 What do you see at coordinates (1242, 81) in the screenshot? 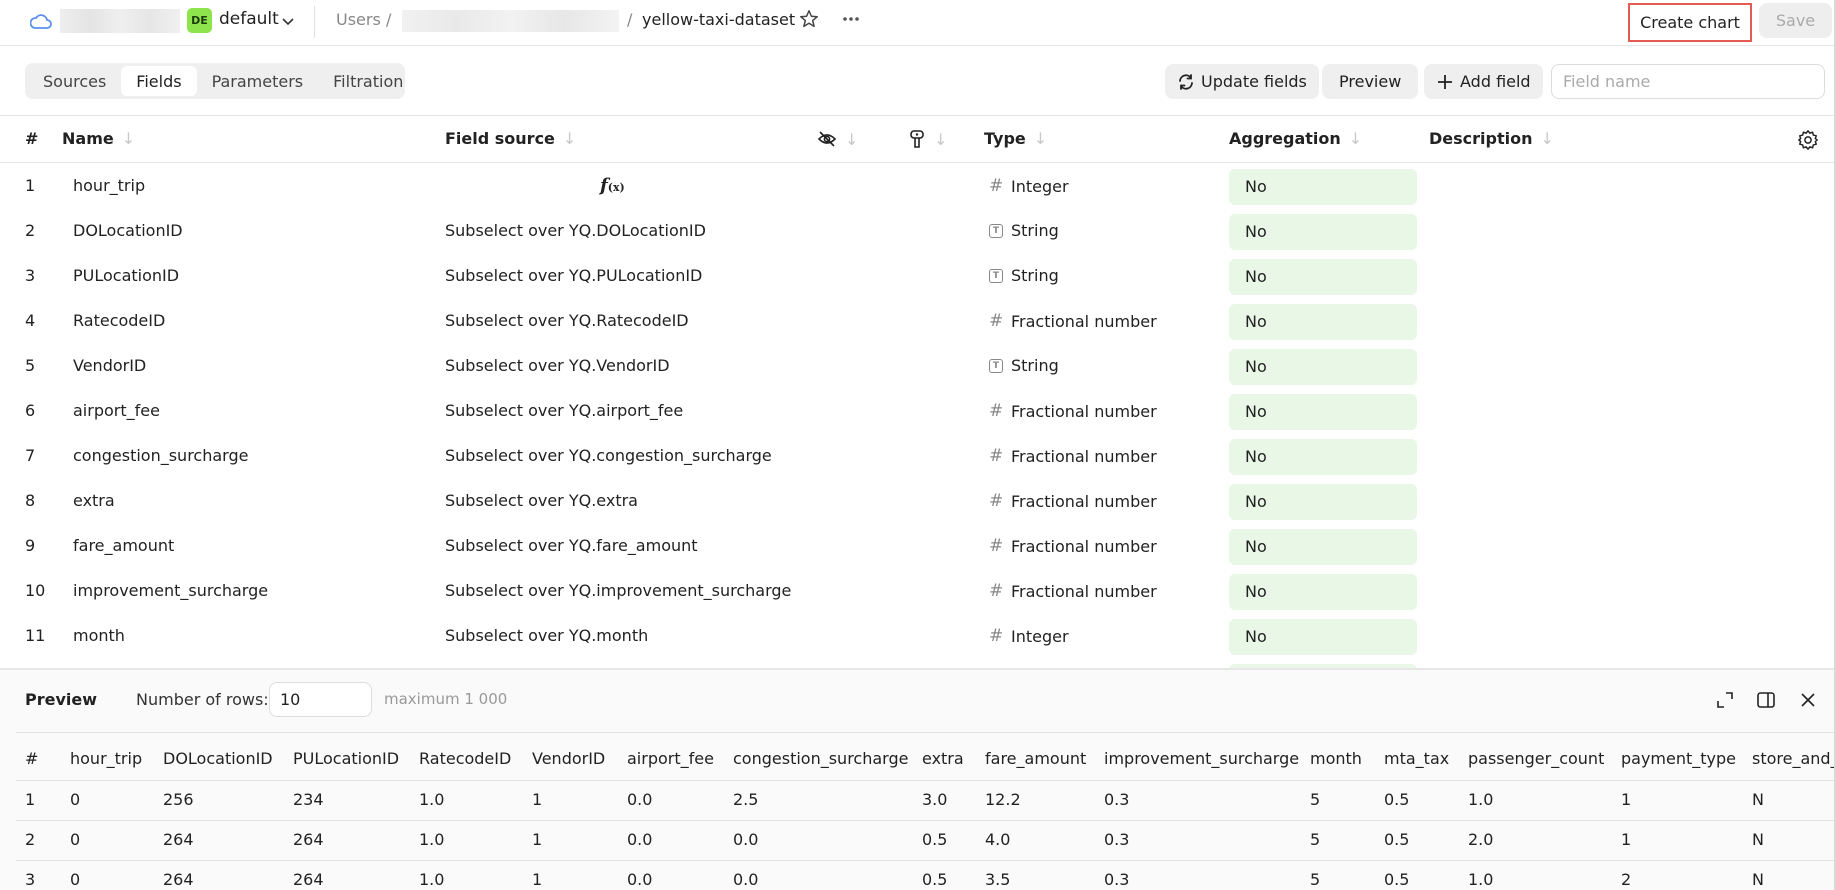
I see `update-fields-button: Update fields` at bounding box center [1242, 81].